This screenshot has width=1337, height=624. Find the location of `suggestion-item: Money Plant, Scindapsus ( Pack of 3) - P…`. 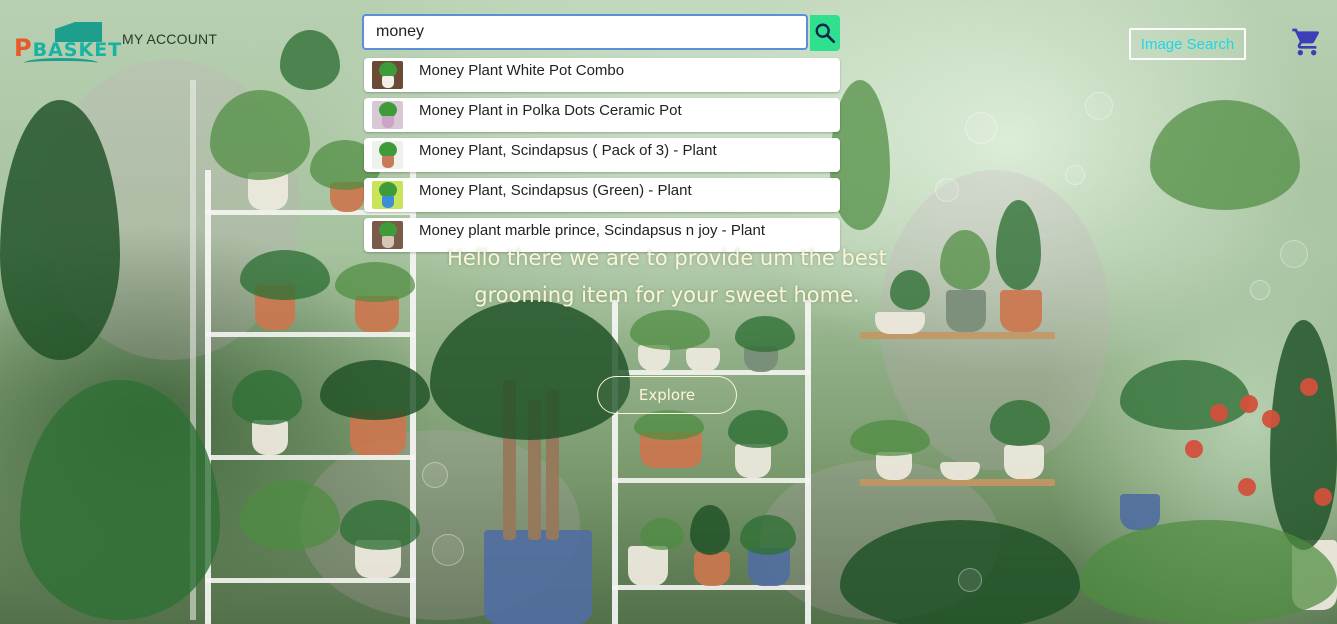

suggestion-item: Money Plant, Scindapsus ( Pack of 3) - P… is located at coordinates (602, 155).